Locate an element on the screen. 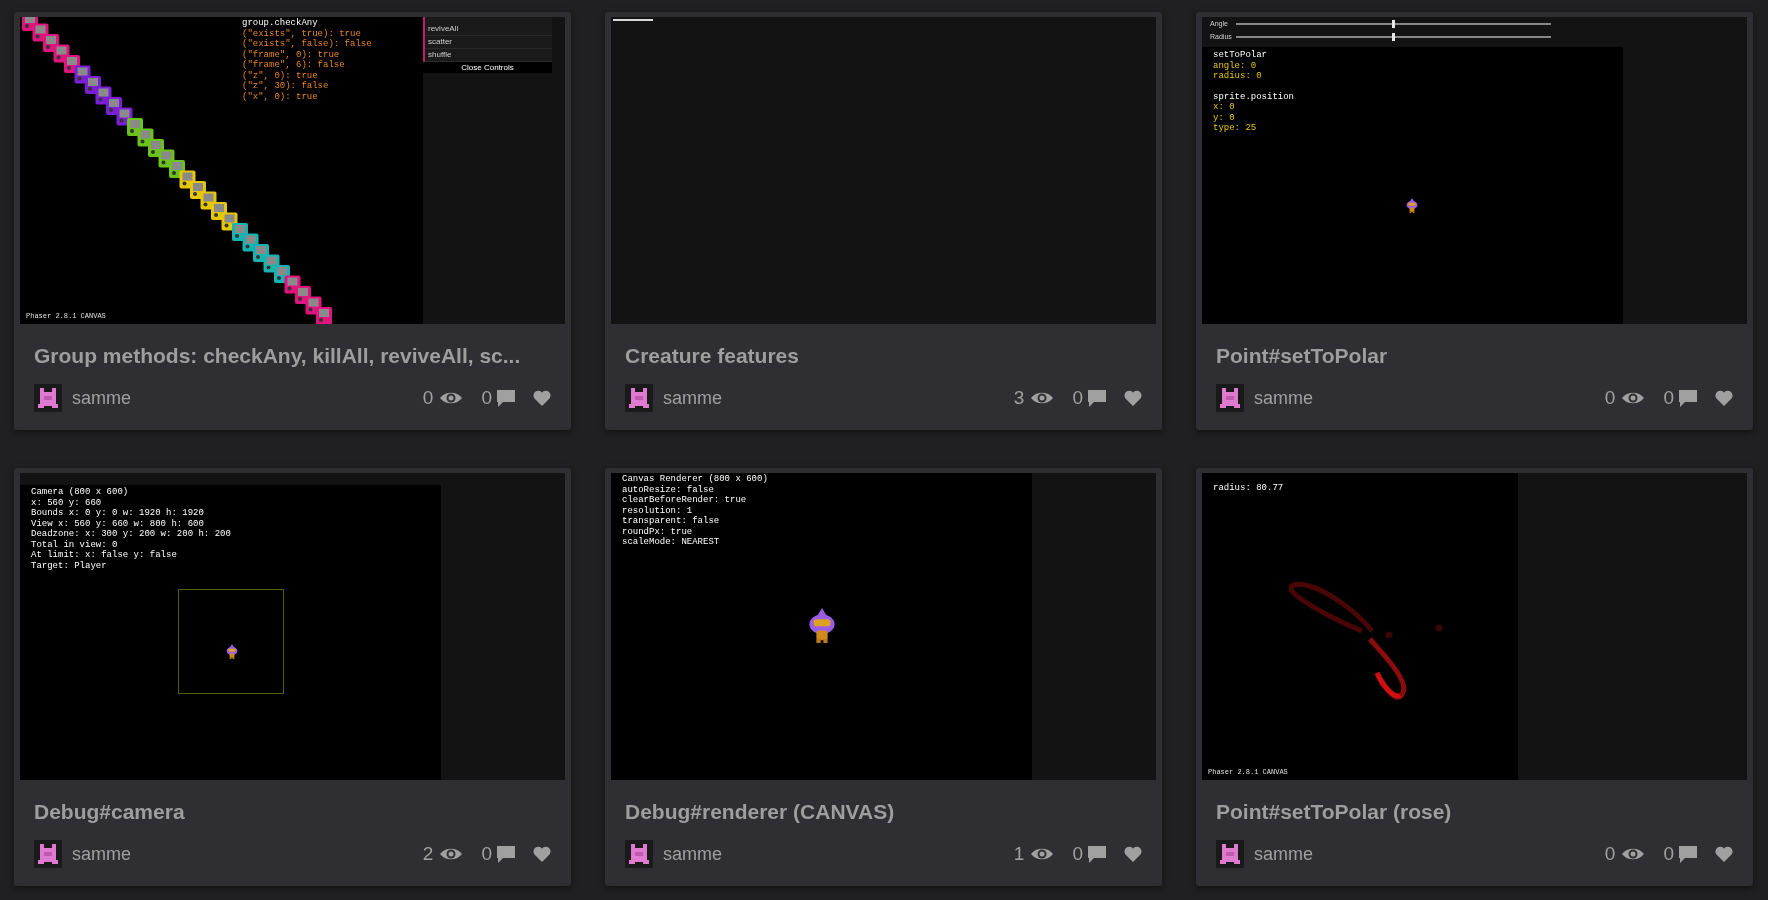  view-count: 3 is located at coordinates (1019, 398).